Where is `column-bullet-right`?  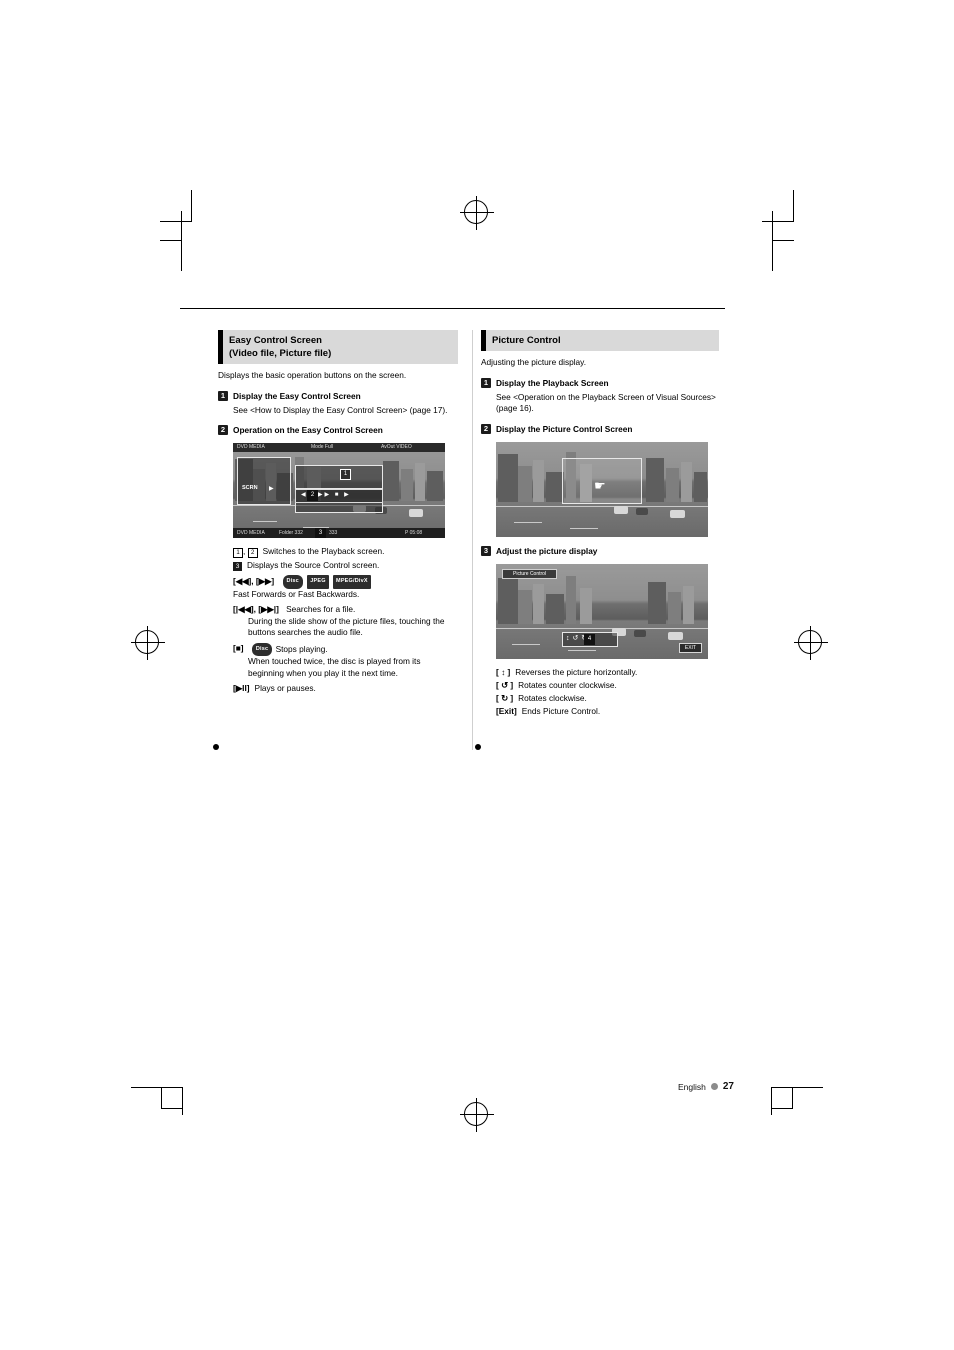
column-bullet-right is located at coordinates (478, 747).